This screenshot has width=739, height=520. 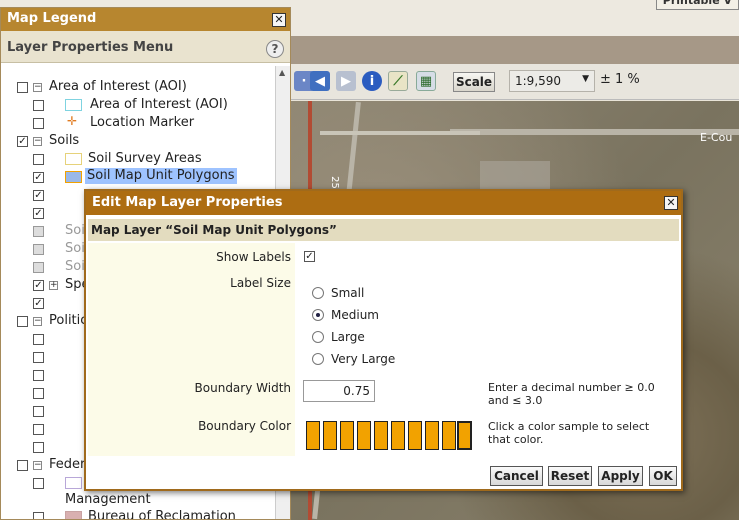 What do you see at coordinates (716, 137) in the screenshot?
I see `road-label: E-Cou` at bounding box center [716, 137].